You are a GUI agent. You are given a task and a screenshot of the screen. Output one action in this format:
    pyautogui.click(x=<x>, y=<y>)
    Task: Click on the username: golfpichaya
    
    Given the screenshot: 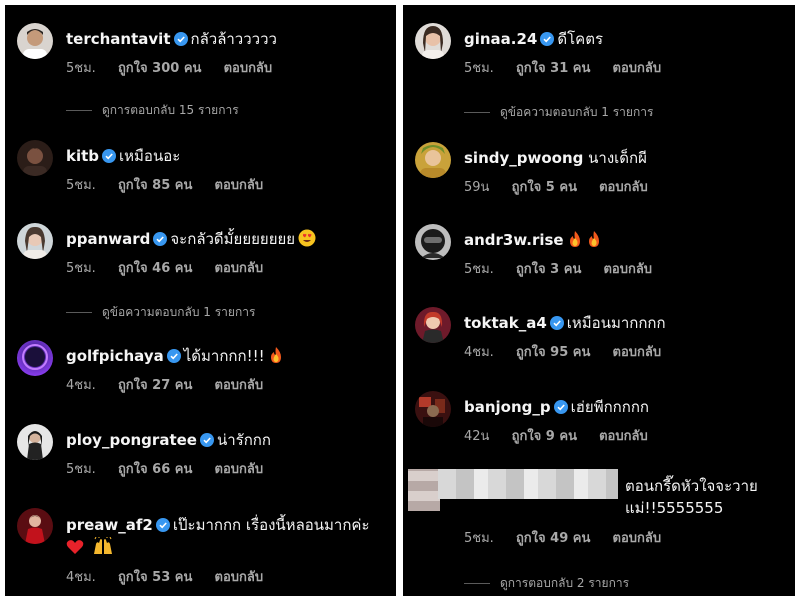 What is the action you would take?
    pyautogui.click(x=115, y=356)
    